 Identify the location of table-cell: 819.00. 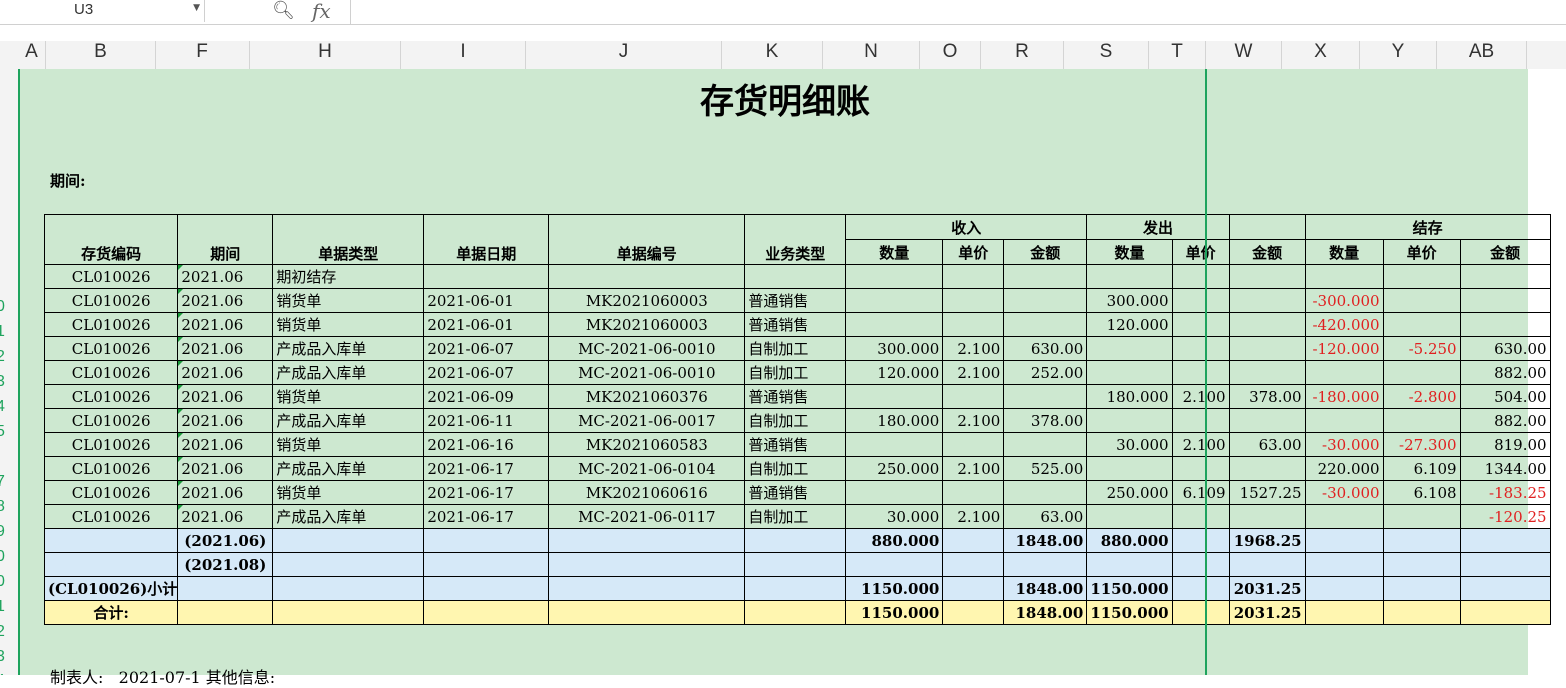
(1505, 444).